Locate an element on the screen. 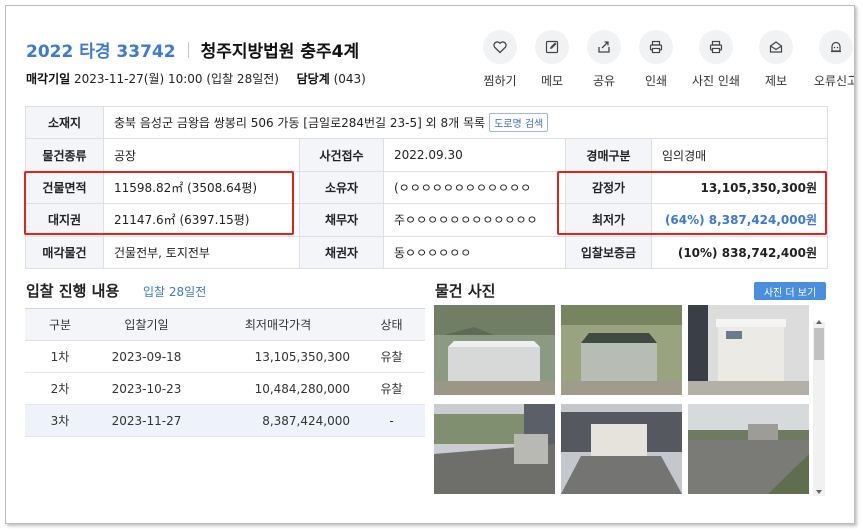 The width and height of the screenshot is (863, 531). road-name-search-button: 도로명 검색 is located at coordinates (519, 123).